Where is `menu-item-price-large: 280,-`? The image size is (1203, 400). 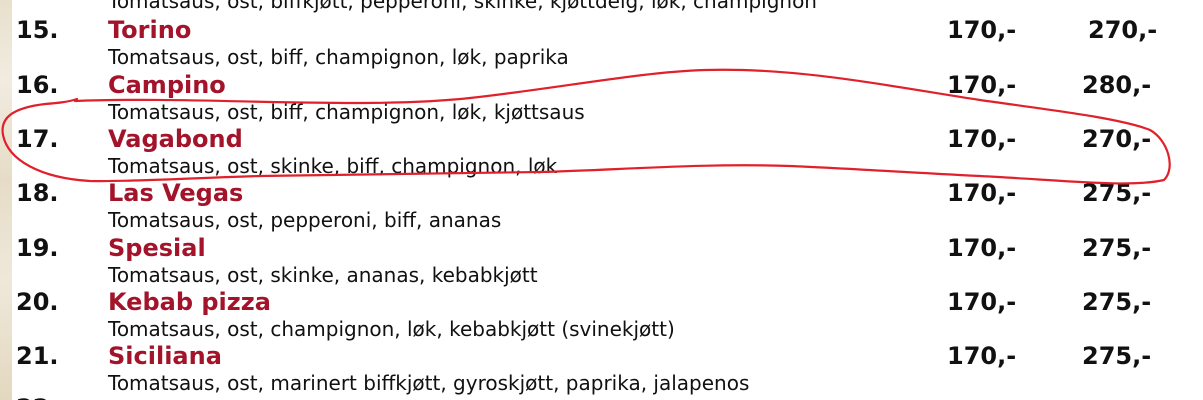
menu-item-price-large: 280,- is located at coordinates (1117, 85).